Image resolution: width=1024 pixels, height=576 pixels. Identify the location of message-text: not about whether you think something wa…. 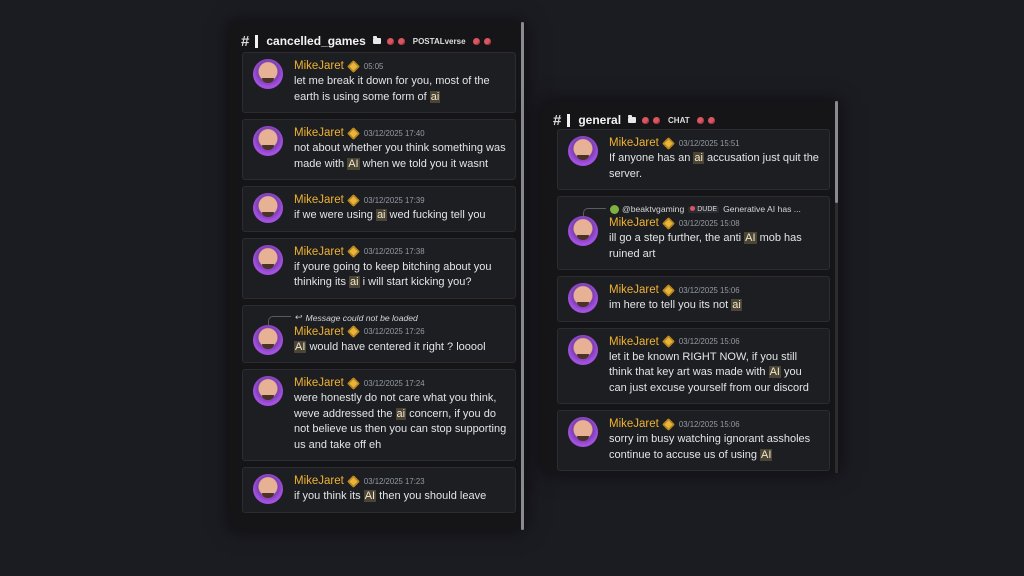
(400, 156).